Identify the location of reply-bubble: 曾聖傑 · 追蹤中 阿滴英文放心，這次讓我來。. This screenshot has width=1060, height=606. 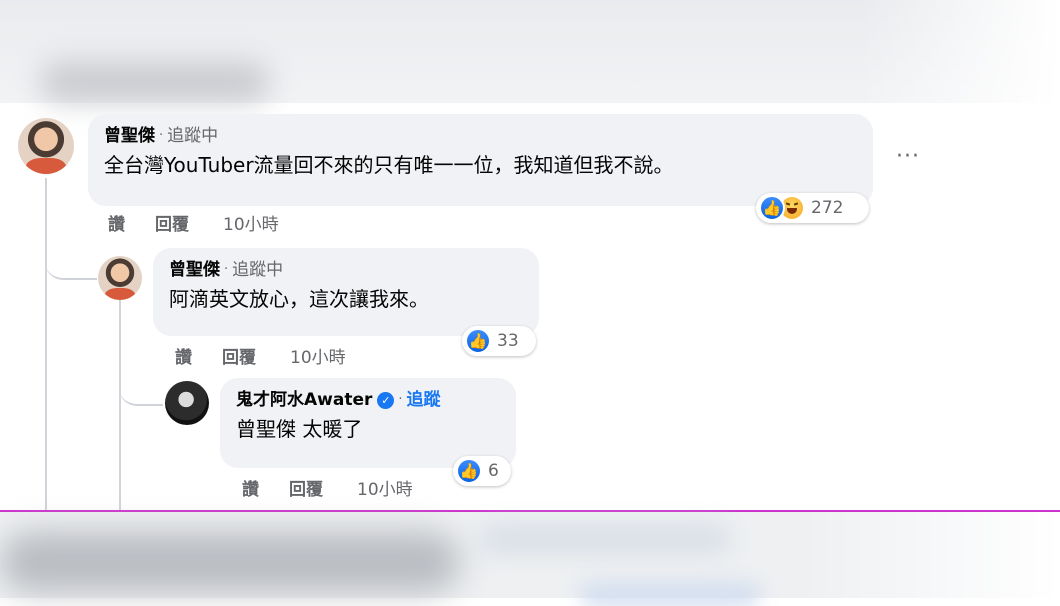
(346, 292).